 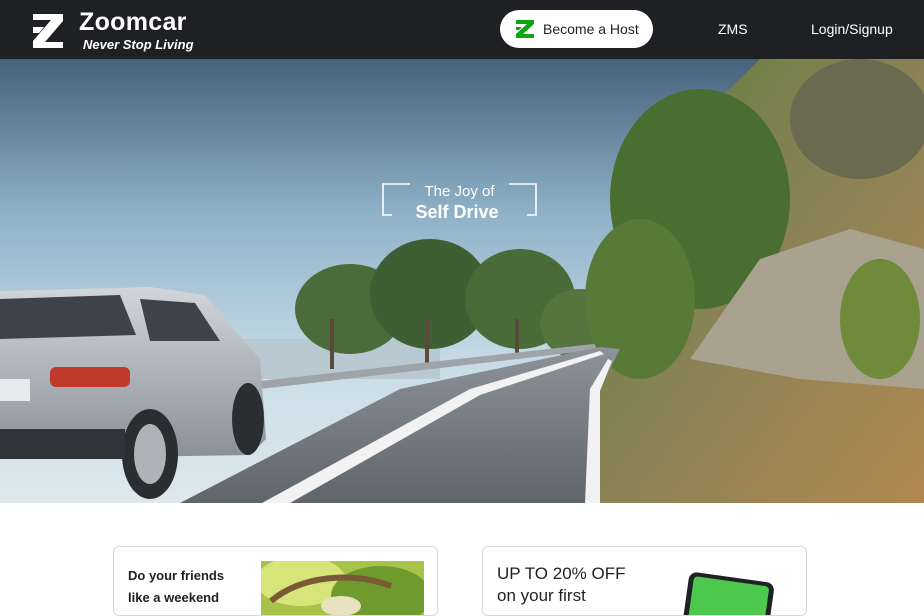 What do you see at coordinates (176, 575) in the screenshot?
I see `promo-card-weekend-line-1: Do your friends` at bounding box center [176, 575].